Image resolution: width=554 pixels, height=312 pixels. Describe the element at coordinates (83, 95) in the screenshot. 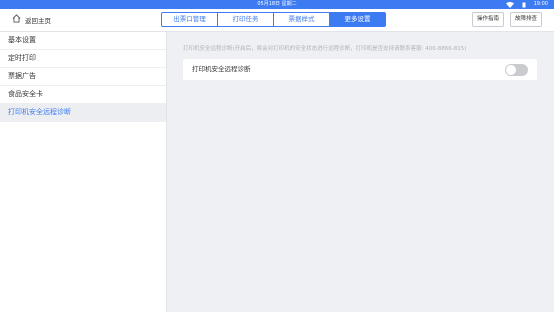

I see `sidebar-item-food-safety-card: 食品安全卡` at that location.